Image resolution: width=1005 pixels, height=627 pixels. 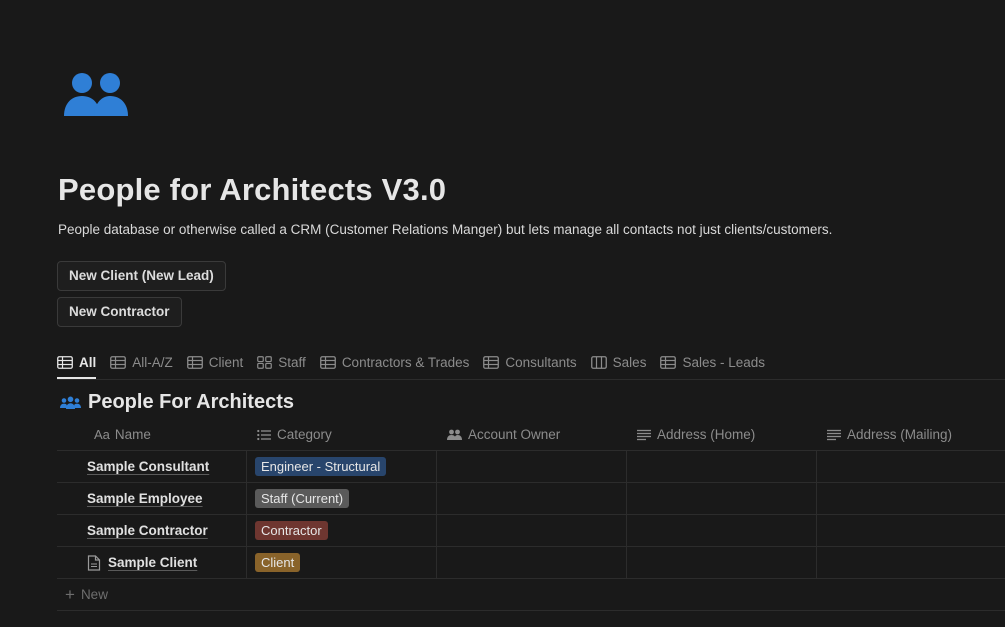 What do you see at coordinates (514, 434) in the screenshot?
I see `column-label: Account Owner` at bounding box center [514, 434].